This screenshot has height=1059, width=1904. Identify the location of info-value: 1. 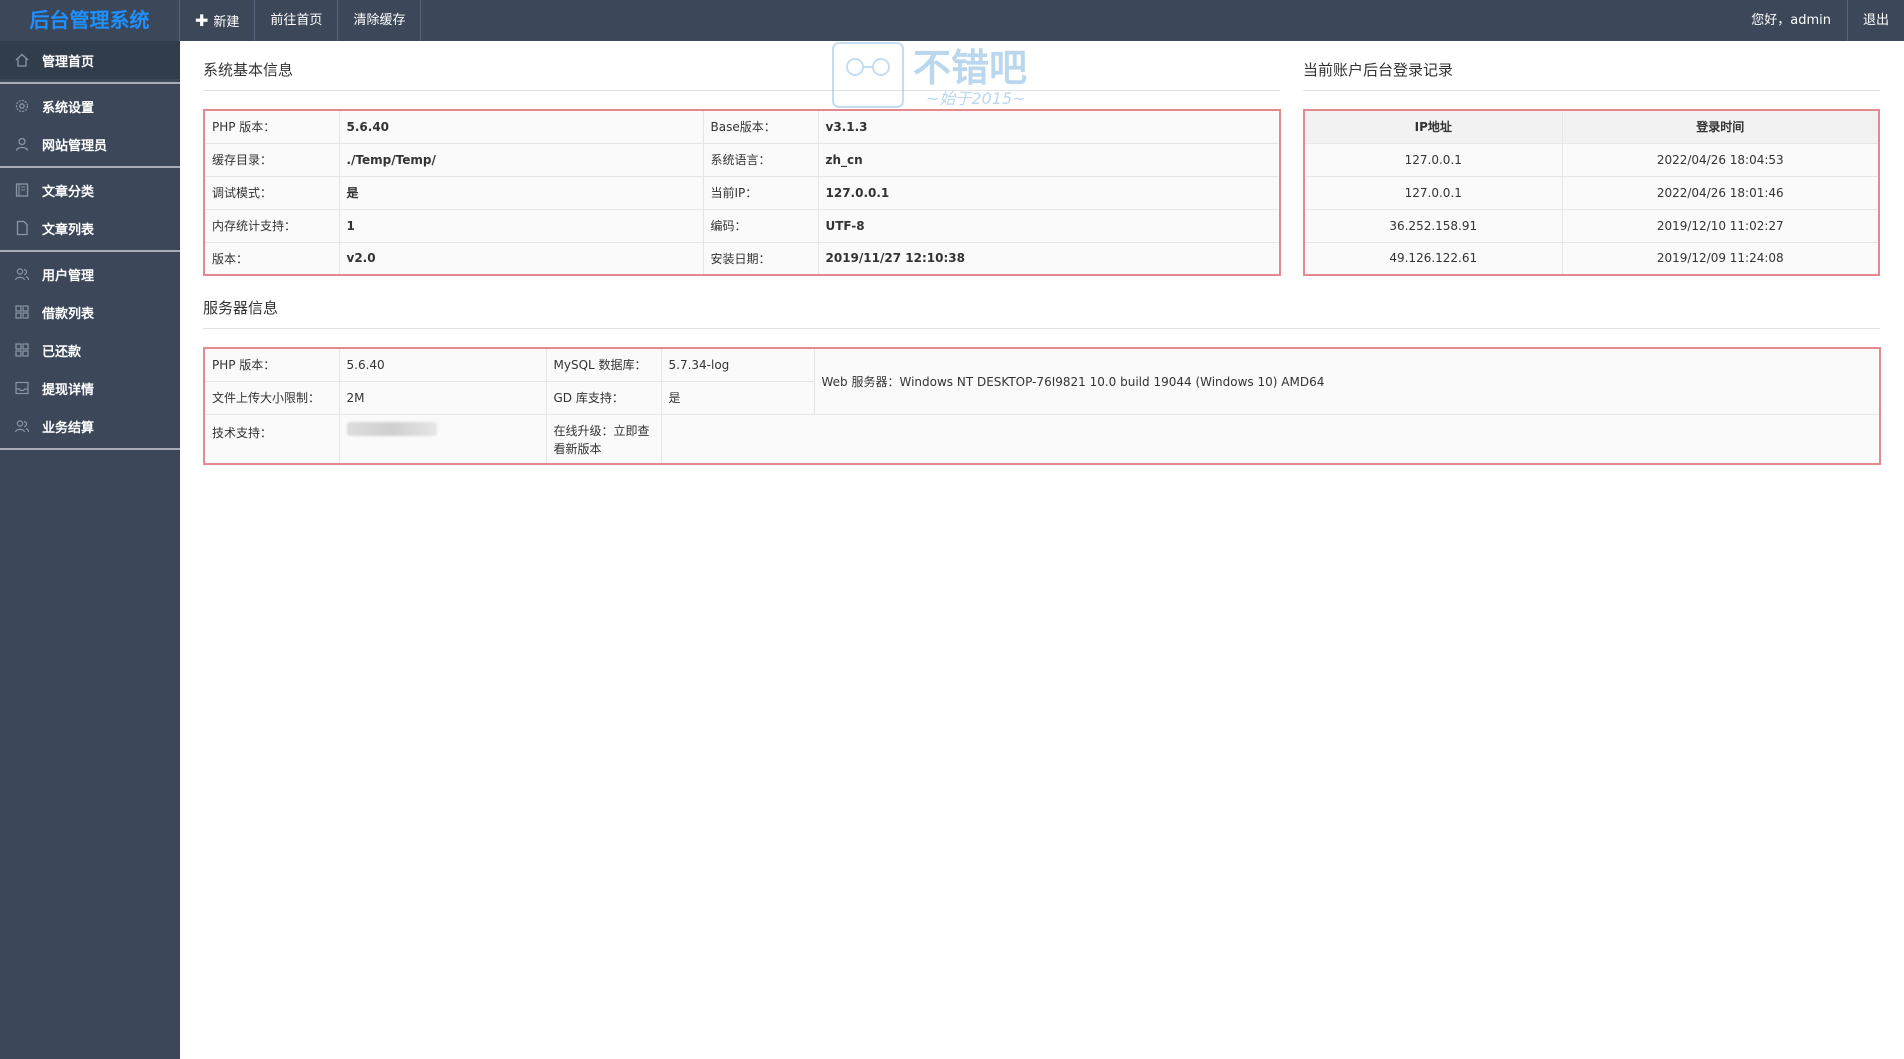
(521, 225).